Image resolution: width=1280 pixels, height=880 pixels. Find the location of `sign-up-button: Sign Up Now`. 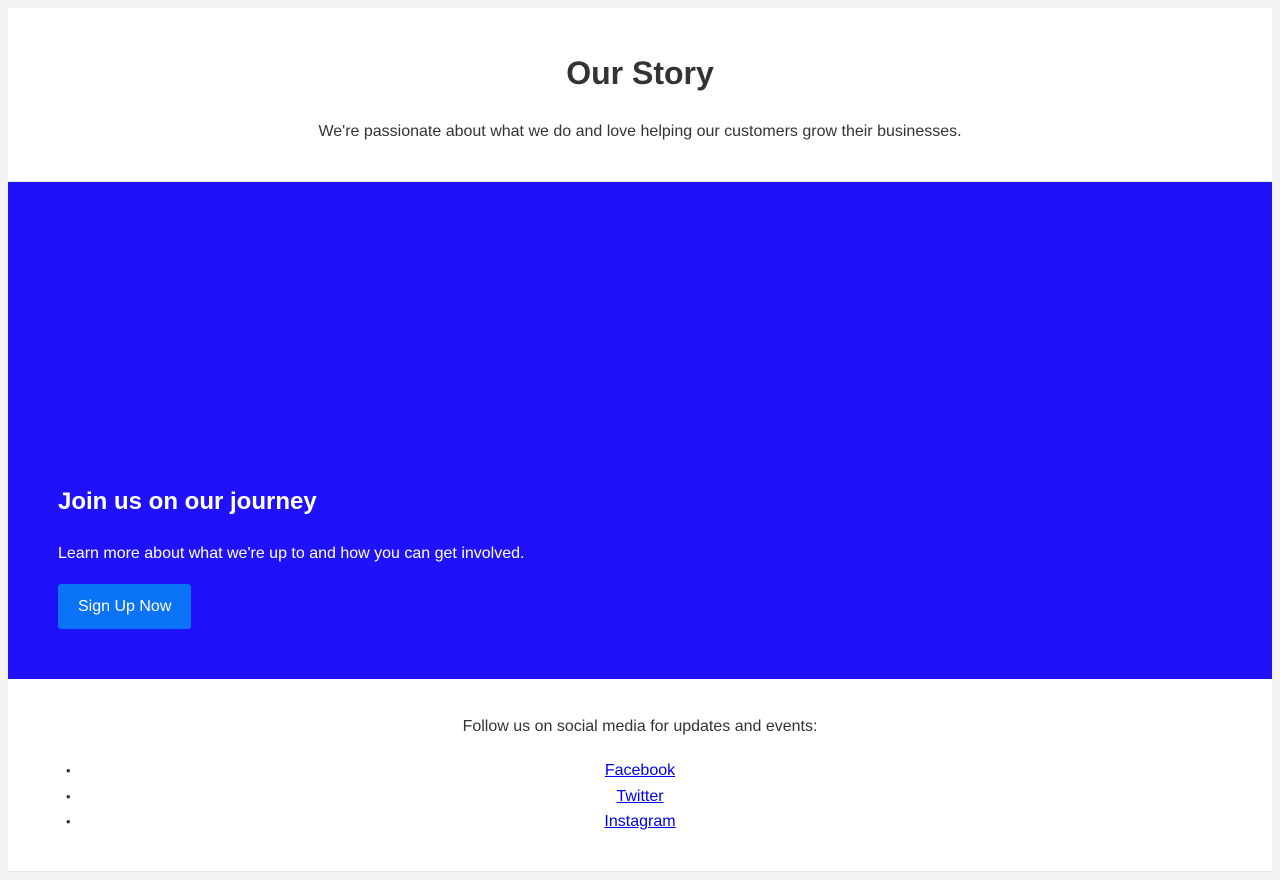

sign-up-button: Sign Up Now is located at coordinates (125, 606).